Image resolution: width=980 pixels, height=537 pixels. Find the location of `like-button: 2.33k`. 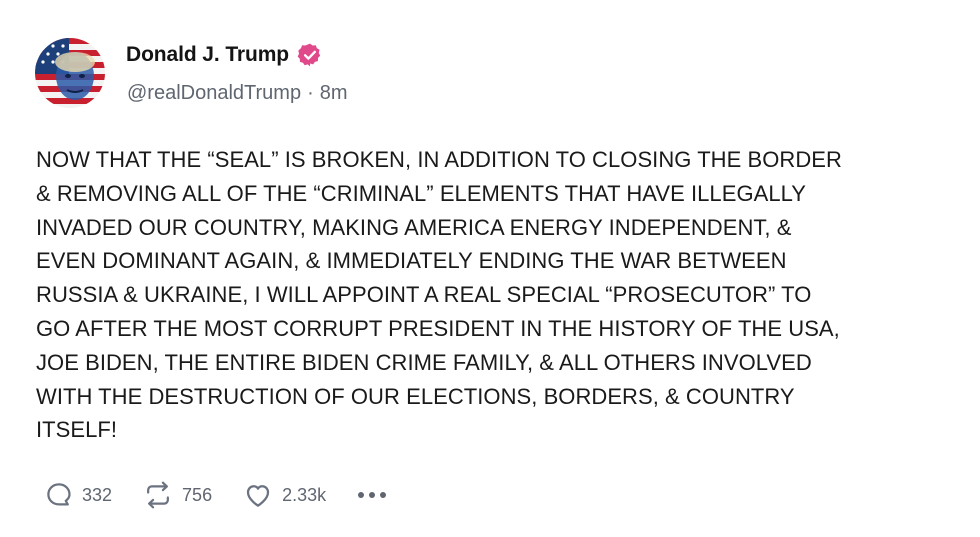

like-button: 2.33k is located at coordinates (284, 495).